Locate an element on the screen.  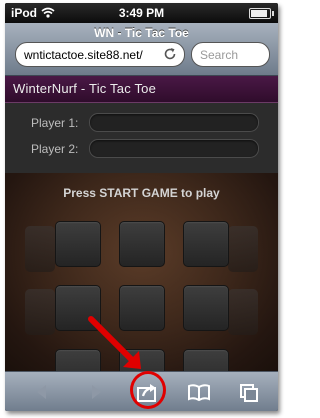
clock: 3:49 PM is located at coordinates (141, 13).